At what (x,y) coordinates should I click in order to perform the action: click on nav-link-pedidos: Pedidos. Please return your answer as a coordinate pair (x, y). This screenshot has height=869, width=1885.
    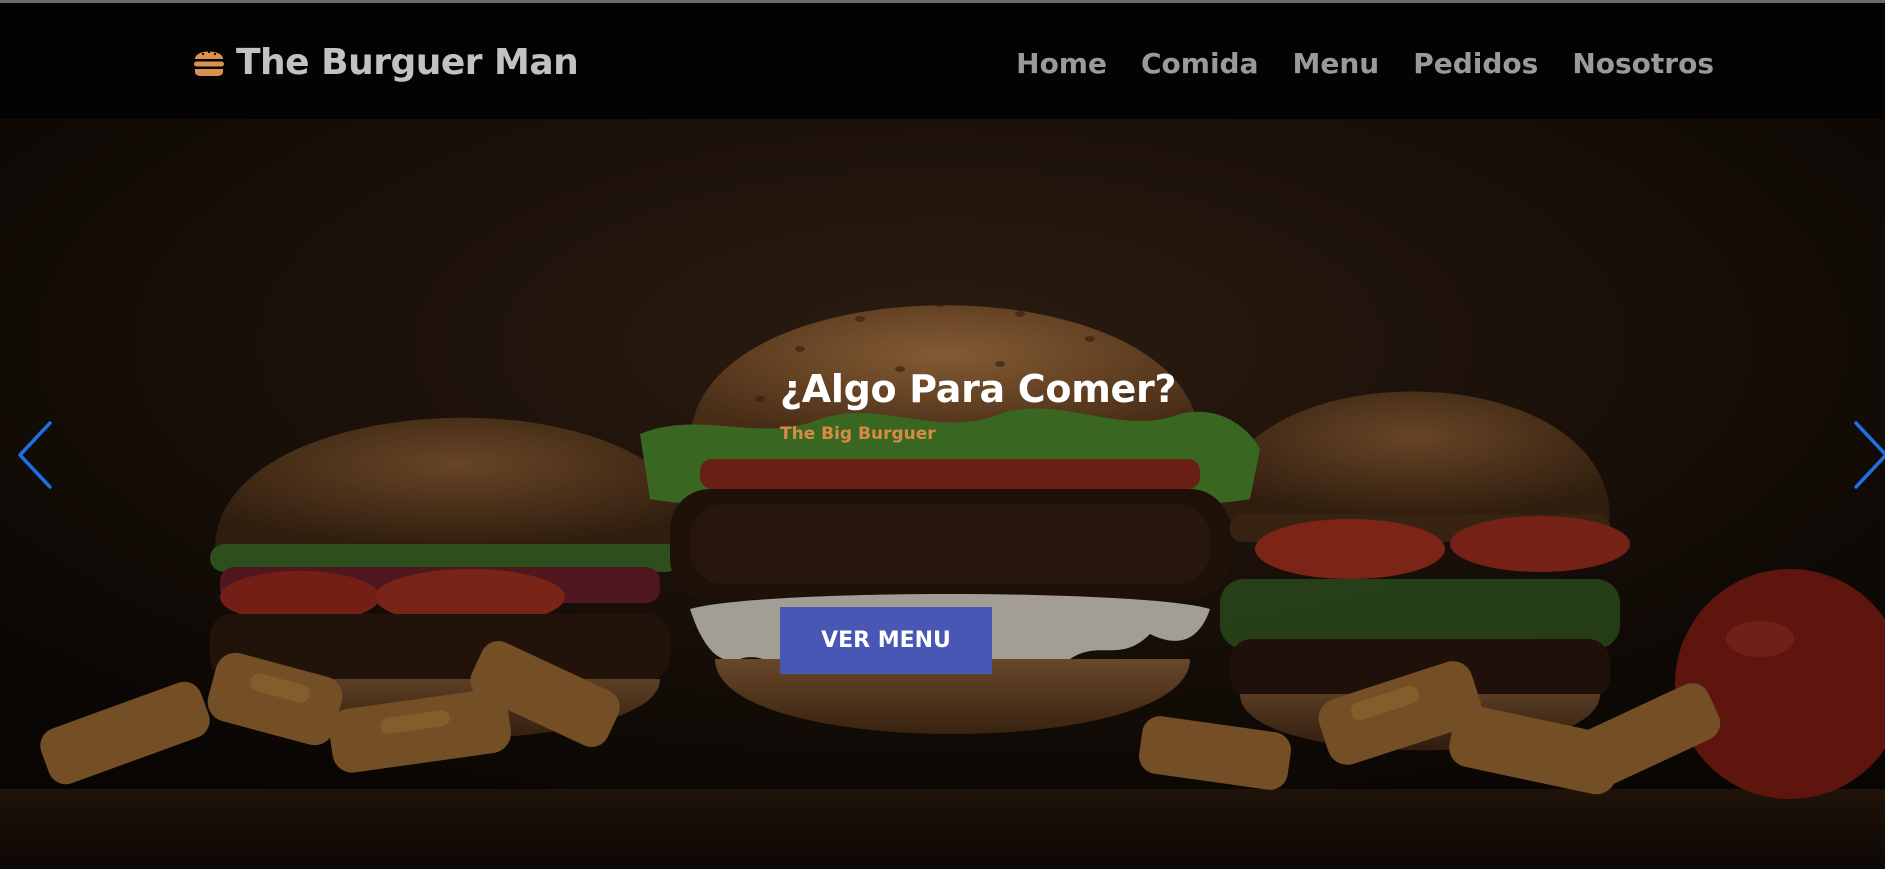
    Looking at the image, I should click on (1475, 64).